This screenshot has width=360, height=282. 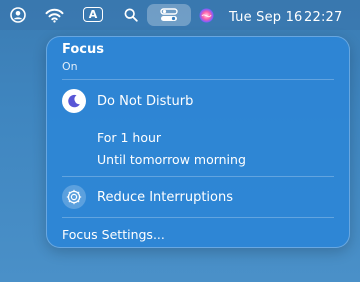 What do you see at coordinates (171, 159) in the screenshot?
I see `option-until-tomorrow: Until tomorrow morning` at bounding box center [171, 159].